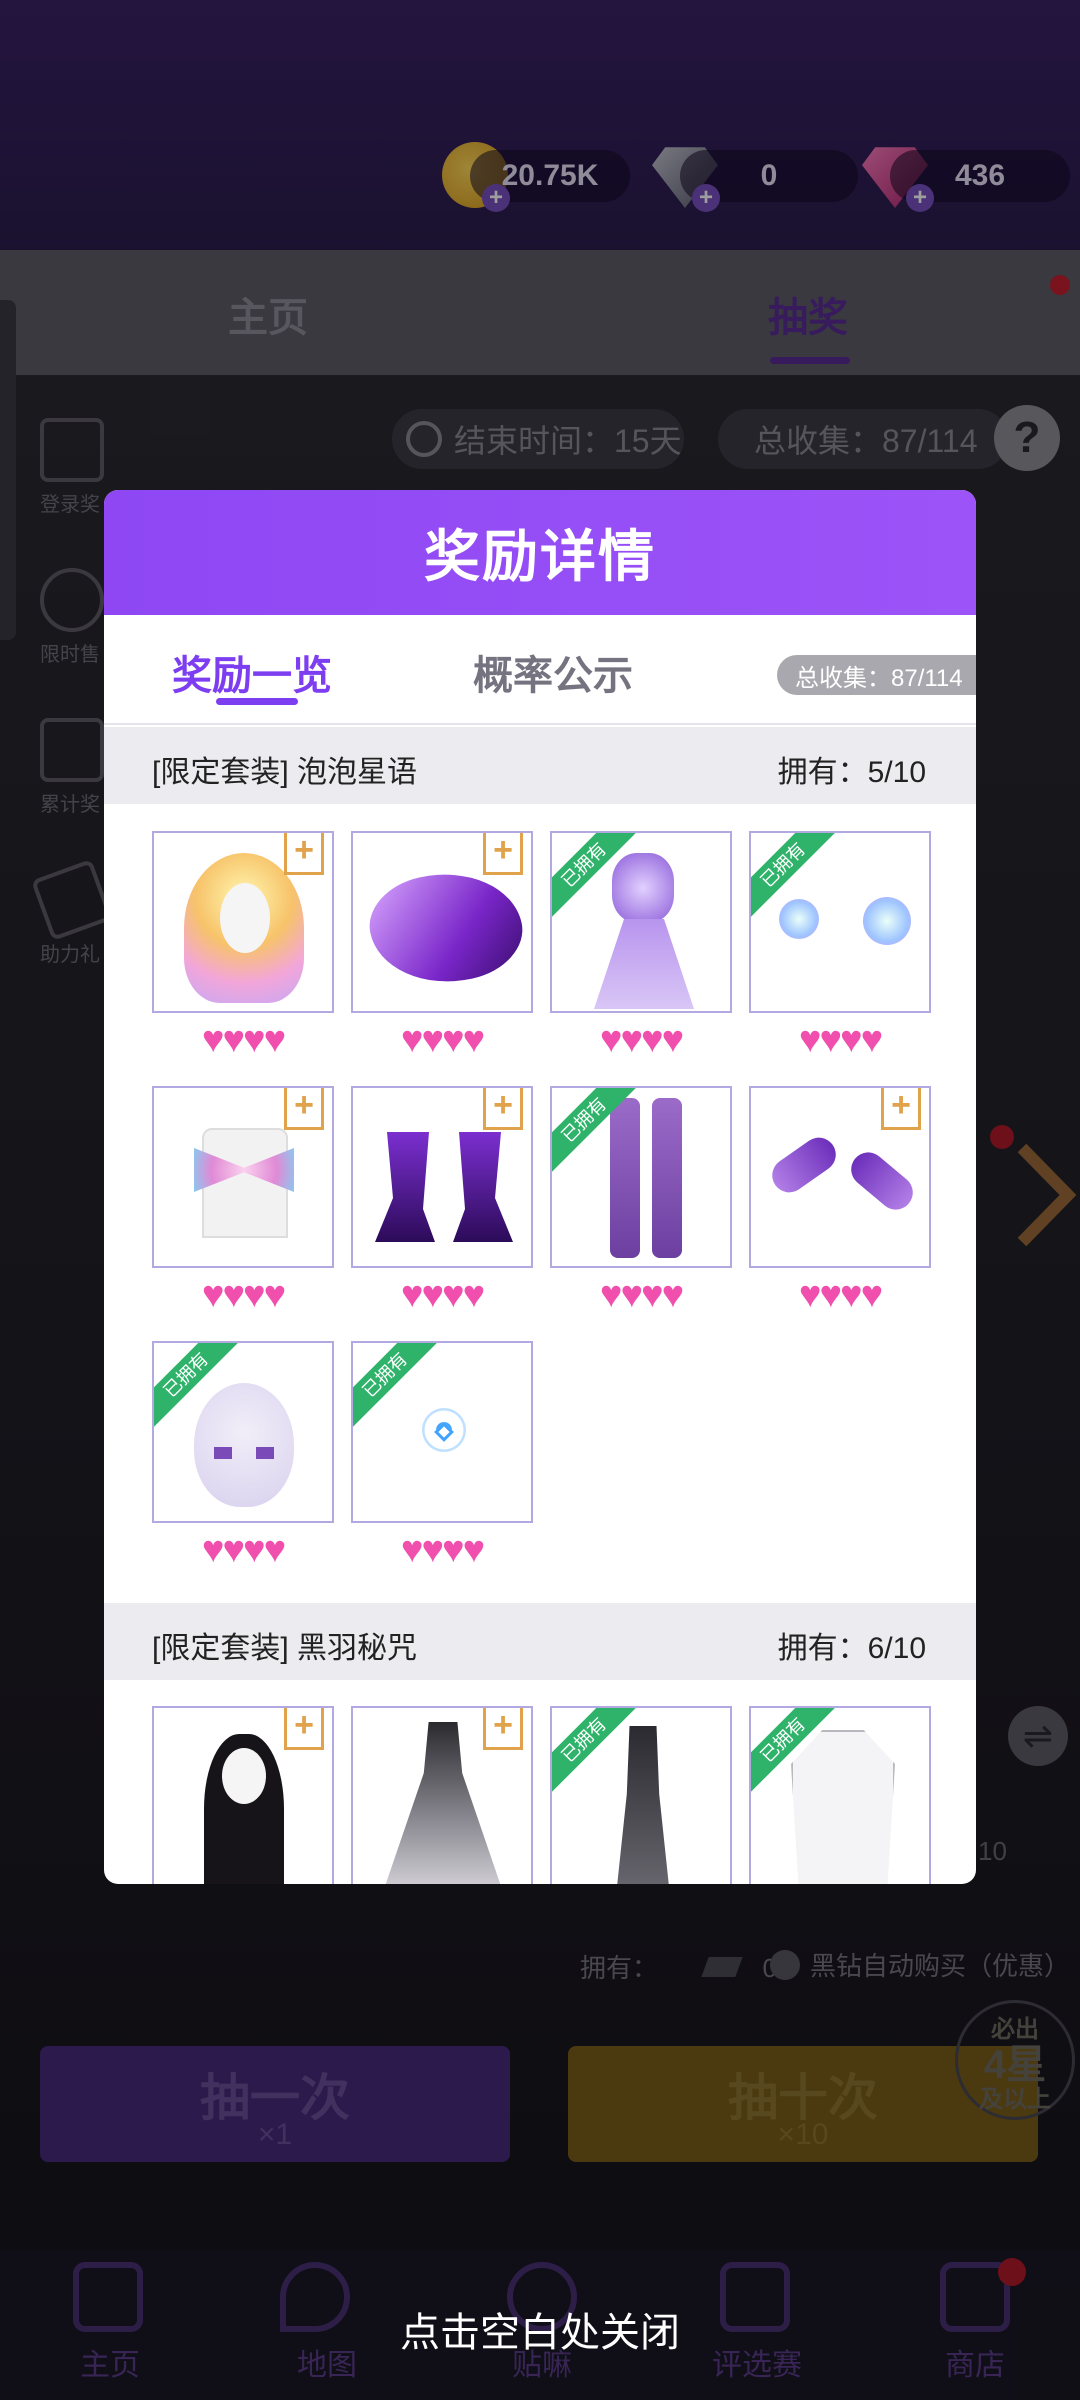 This screenshot has width=1080, height=2400. What do you see at coordinates (442, 1795) in the screenshot?
I see `reward-item-gown: +` at bounding box center [442, 1795].